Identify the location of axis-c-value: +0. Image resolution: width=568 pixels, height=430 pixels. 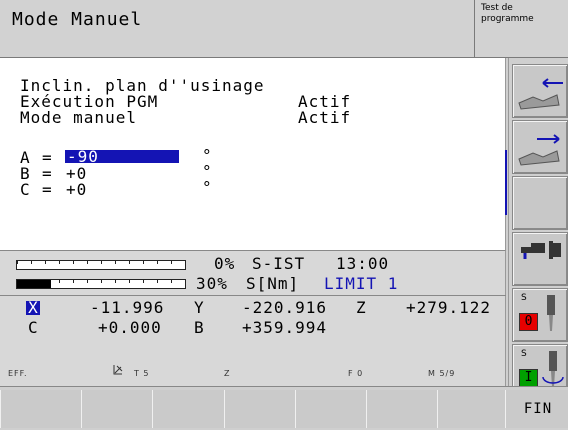
(76, 190).